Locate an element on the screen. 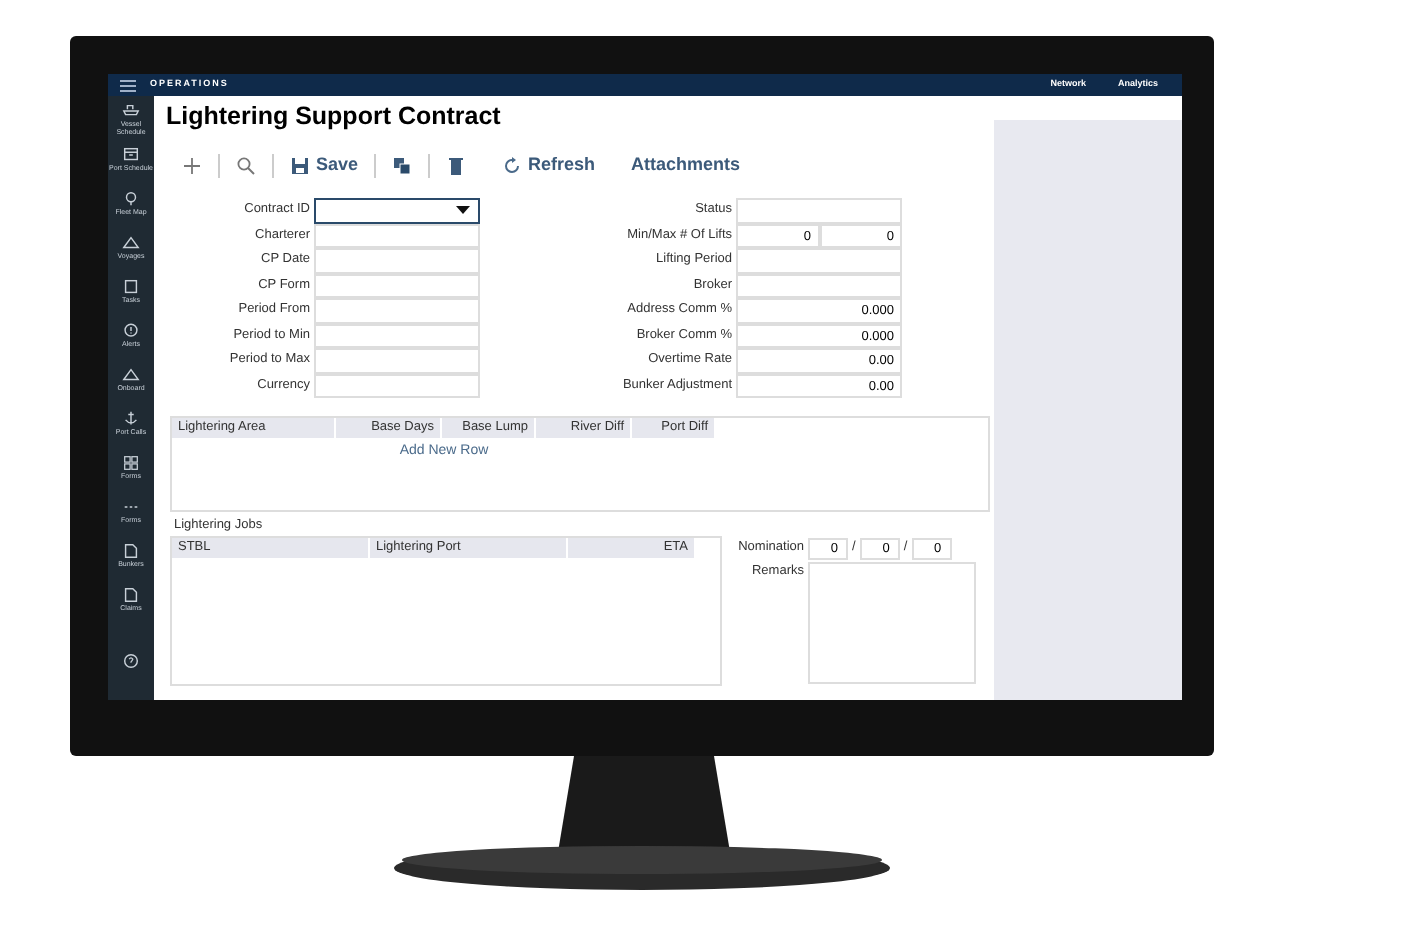 The width and height of the screenshot is (1412, 932). caret-icon is located at coordinates (463, 210).